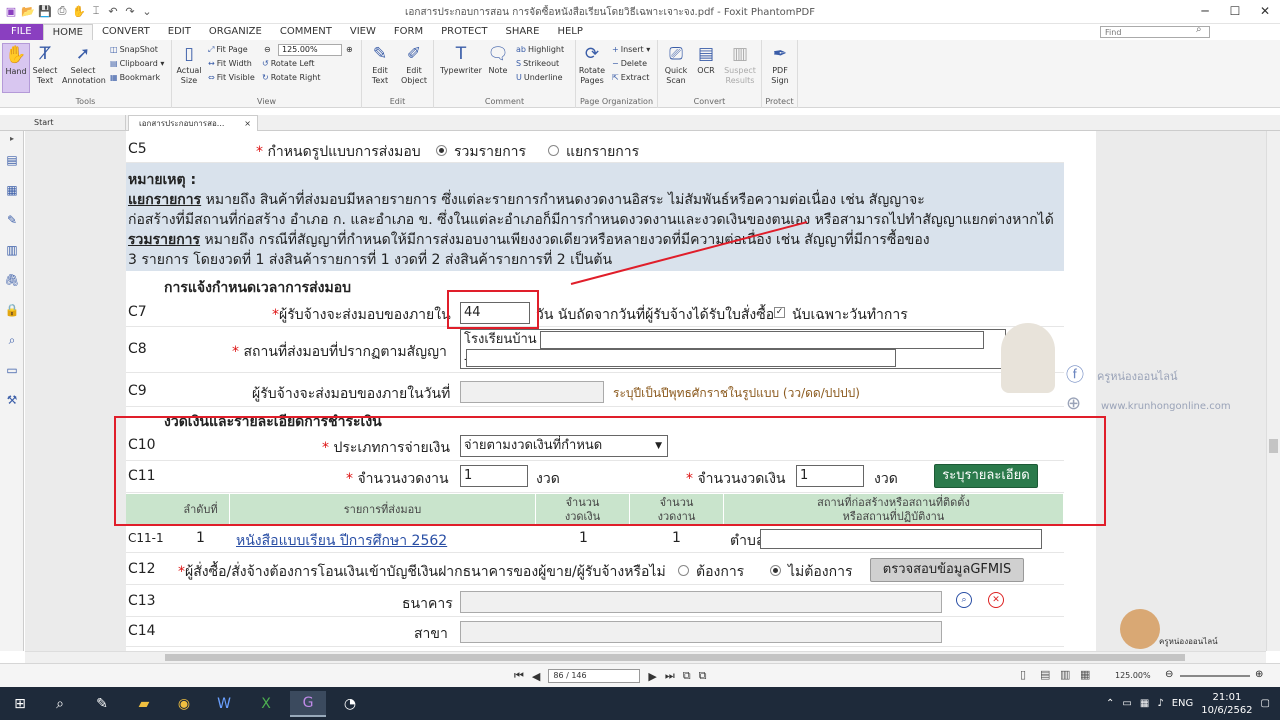 This screenshot has width=1280, height=720. Describe the element at coordinates (350, 704) in the screenshot. I see `recorder-icon: ◔` at that location.